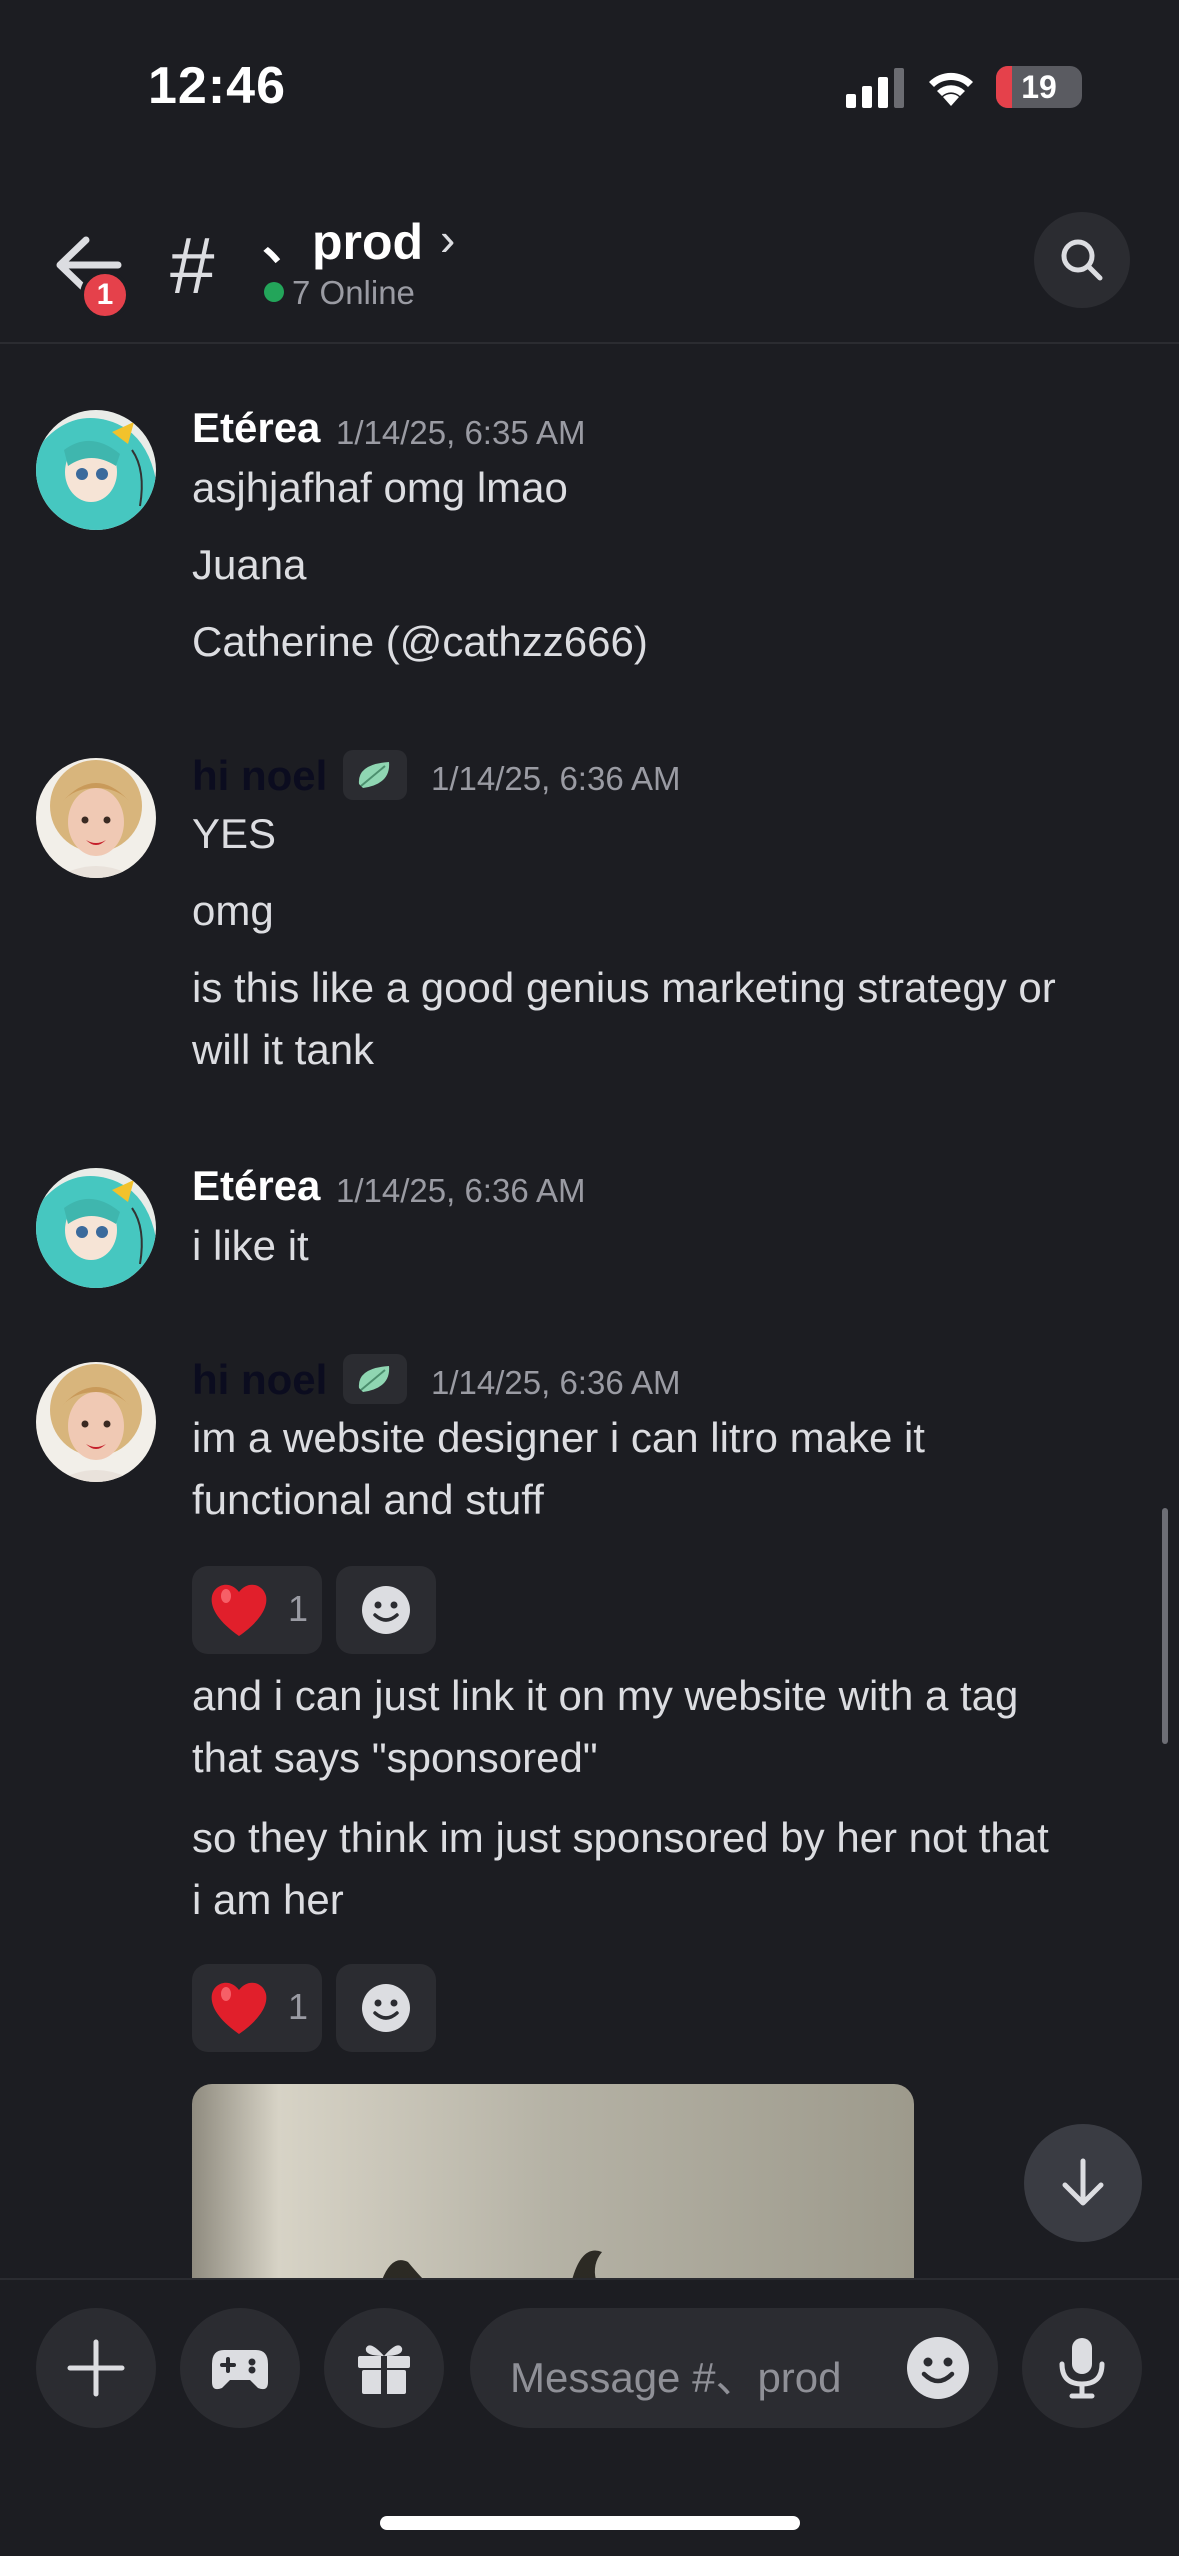 Image resolution: width=1179 pixels, height=2556 pixels. What do you see at coordinates (461, 432) in the screenshot?
I see `message-timestamp: 1/14/25, 6:35 AM` at bounding box center [461, 432].